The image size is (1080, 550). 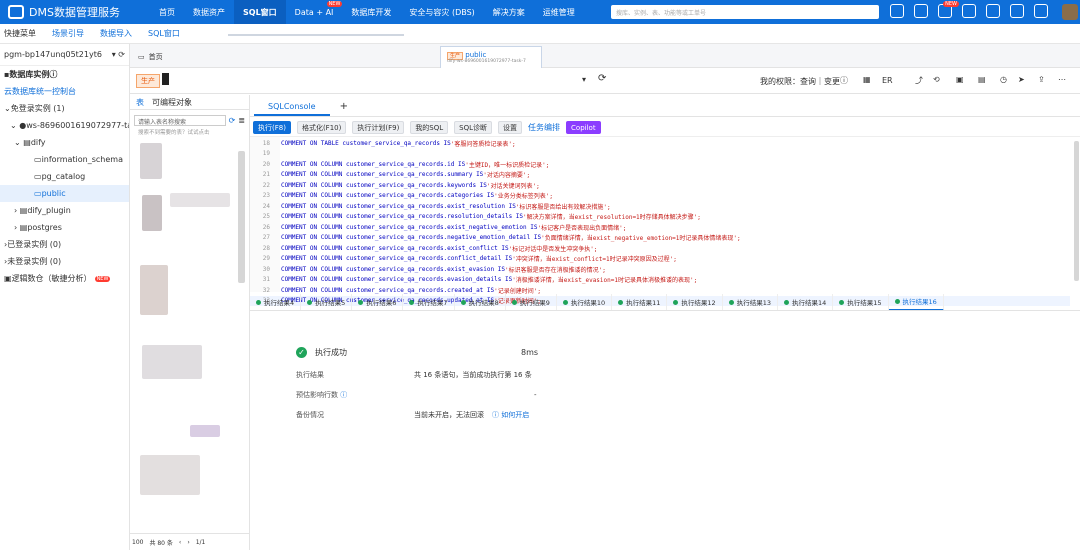 I want to click on robot-icon, so click(x=969, y=11).